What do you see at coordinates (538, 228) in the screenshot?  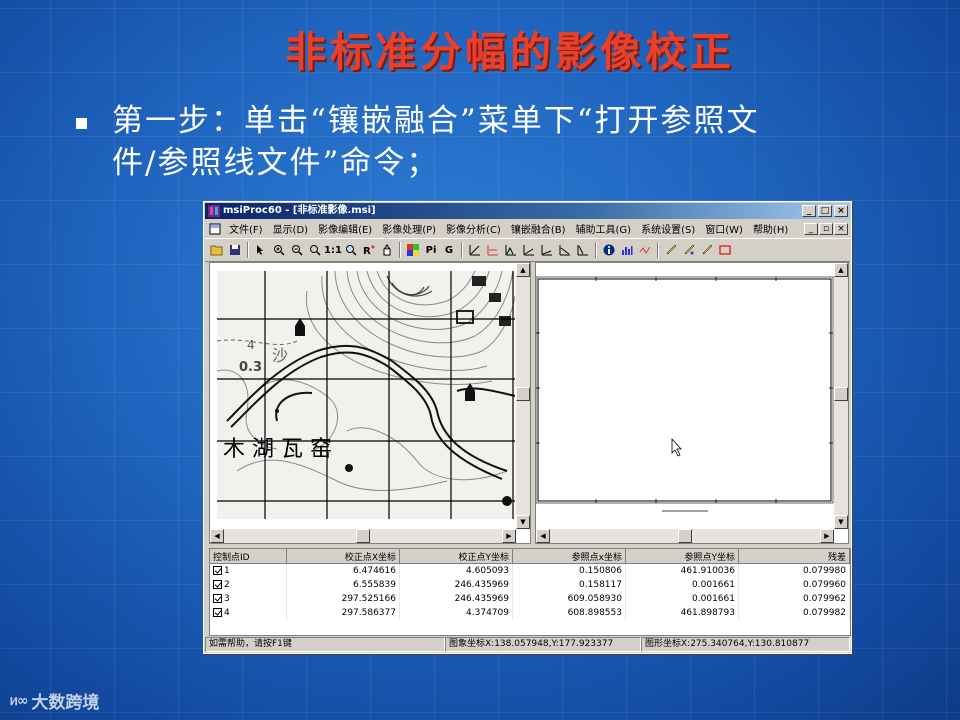 I see `menu-mosaic-fusion: 镶嵌融合(B)` at bounding box center [538, 228].